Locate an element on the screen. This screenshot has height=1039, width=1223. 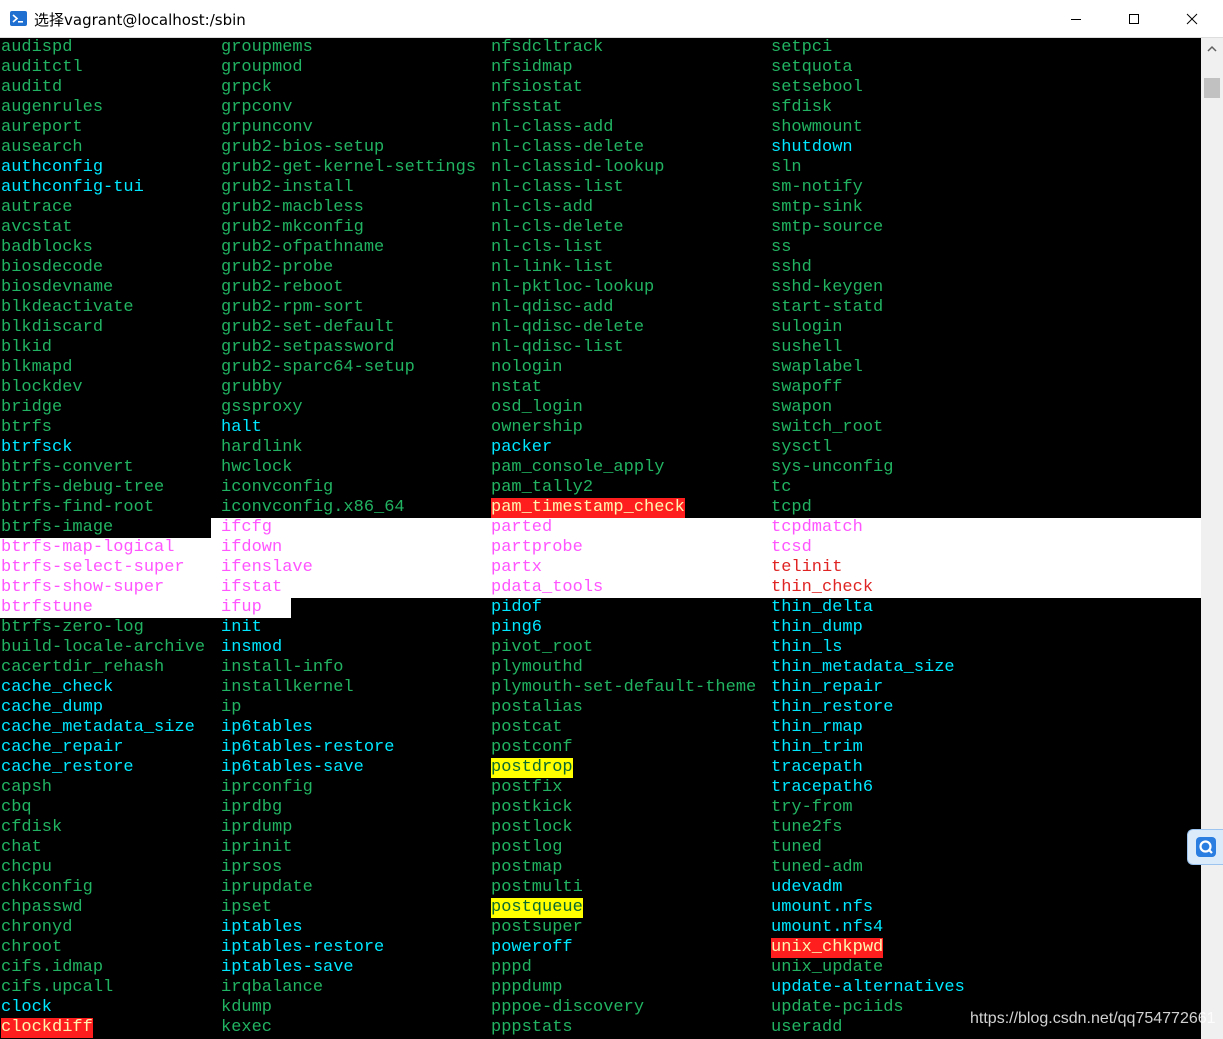
minimize-icon is located at coordinates (1076, 19).